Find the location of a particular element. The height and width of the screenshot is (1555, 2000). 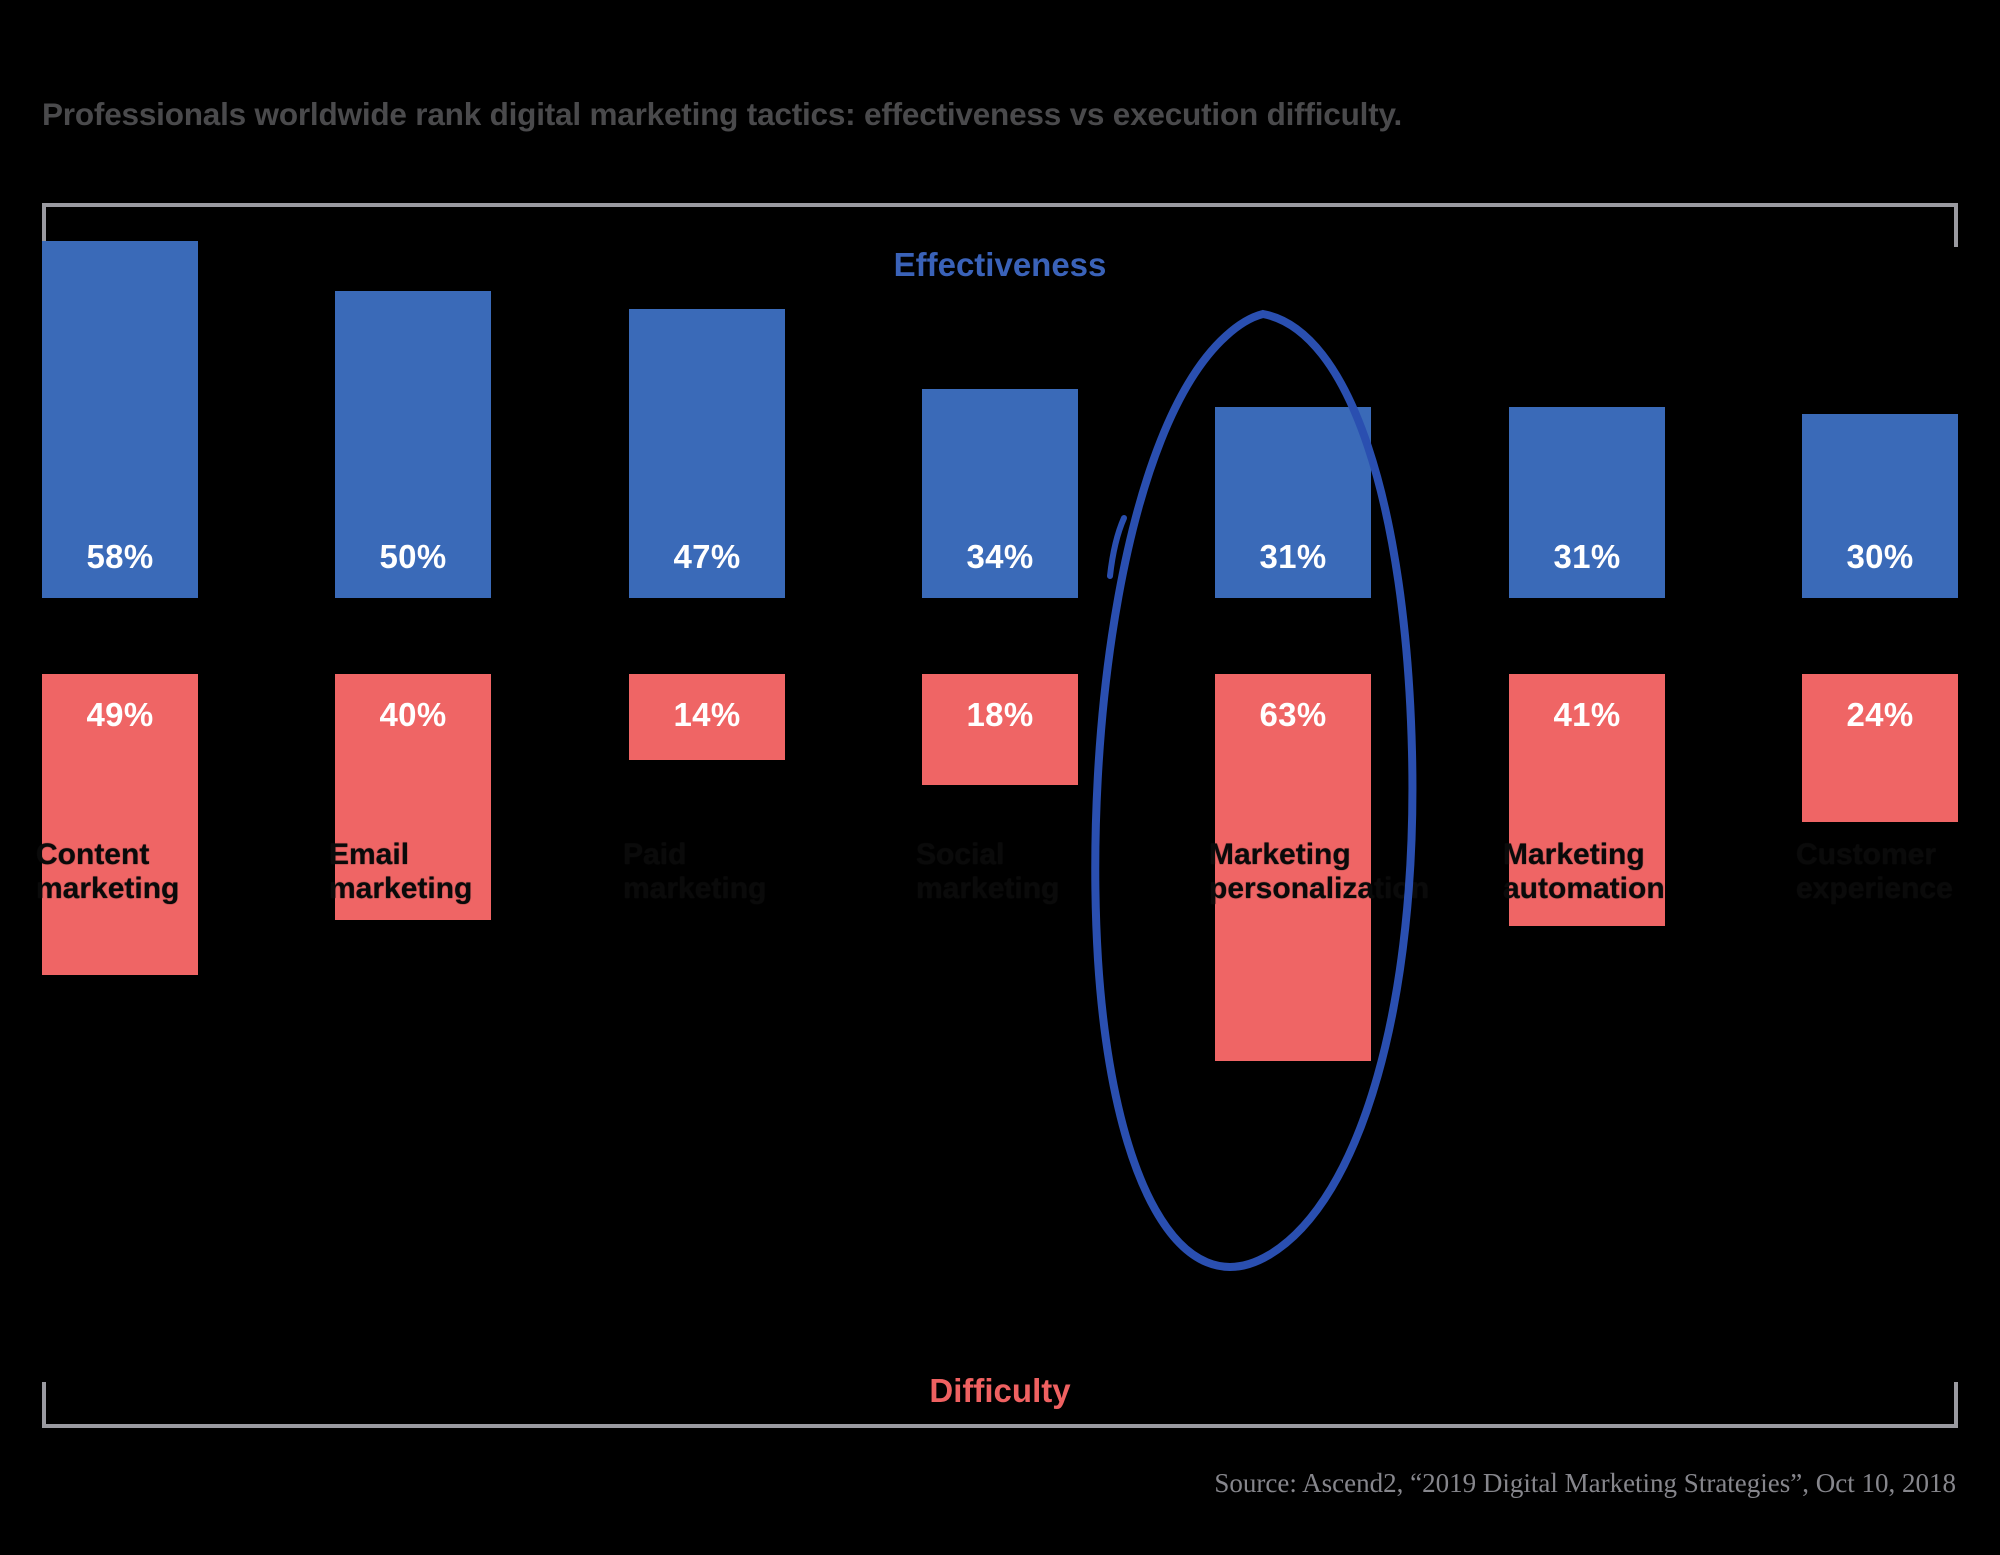

chart-column: 58% 49% Content marketing is located at coordinates (117, 805).